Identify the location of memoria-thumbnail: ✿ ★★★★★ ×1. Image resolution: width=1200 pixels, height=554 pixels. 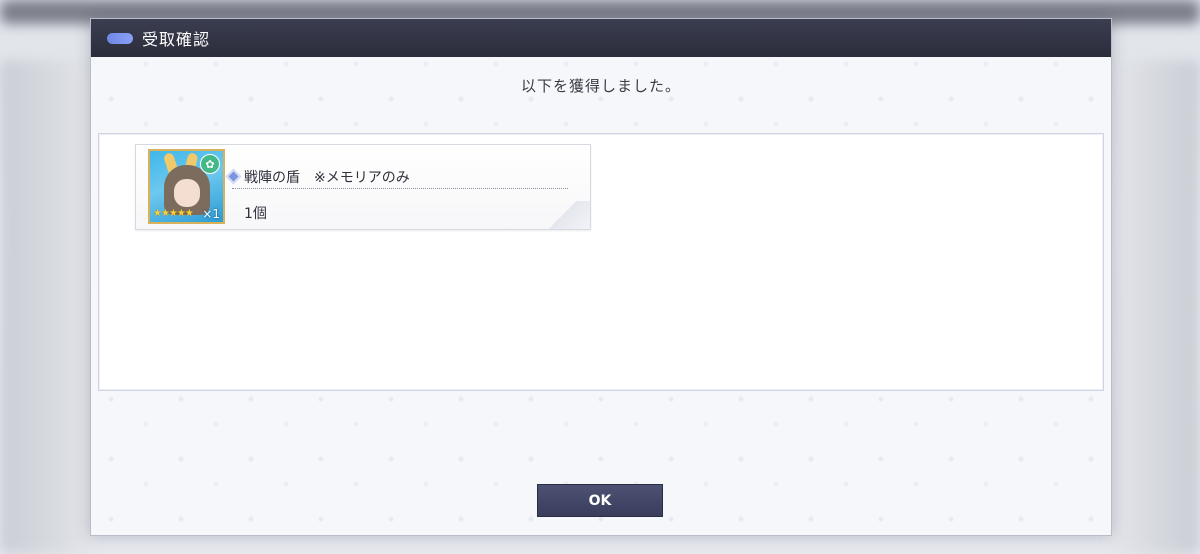
(186, 186).